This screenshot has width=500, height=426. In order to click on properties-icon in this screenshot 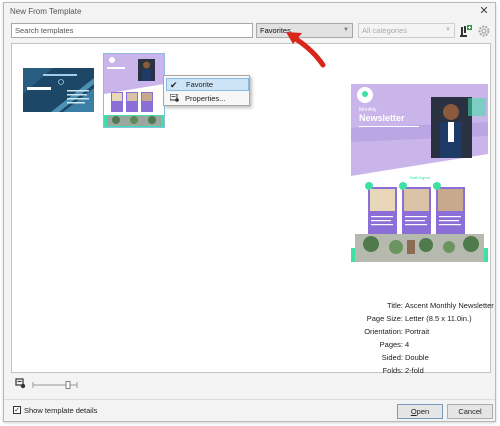, I will do `click(174, 98)`.